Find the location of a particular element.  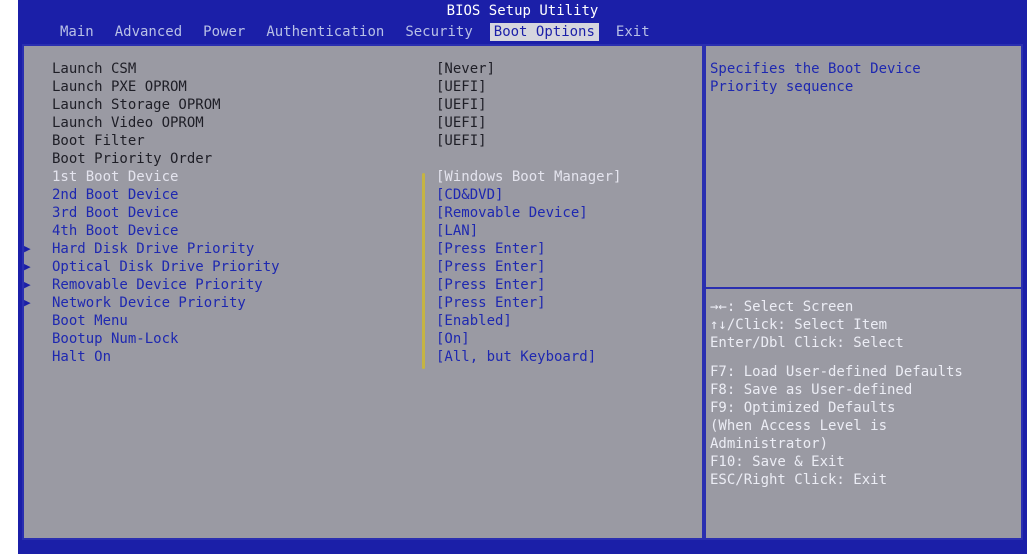

option-value: [LAN] is located at coordinates (457, 231).